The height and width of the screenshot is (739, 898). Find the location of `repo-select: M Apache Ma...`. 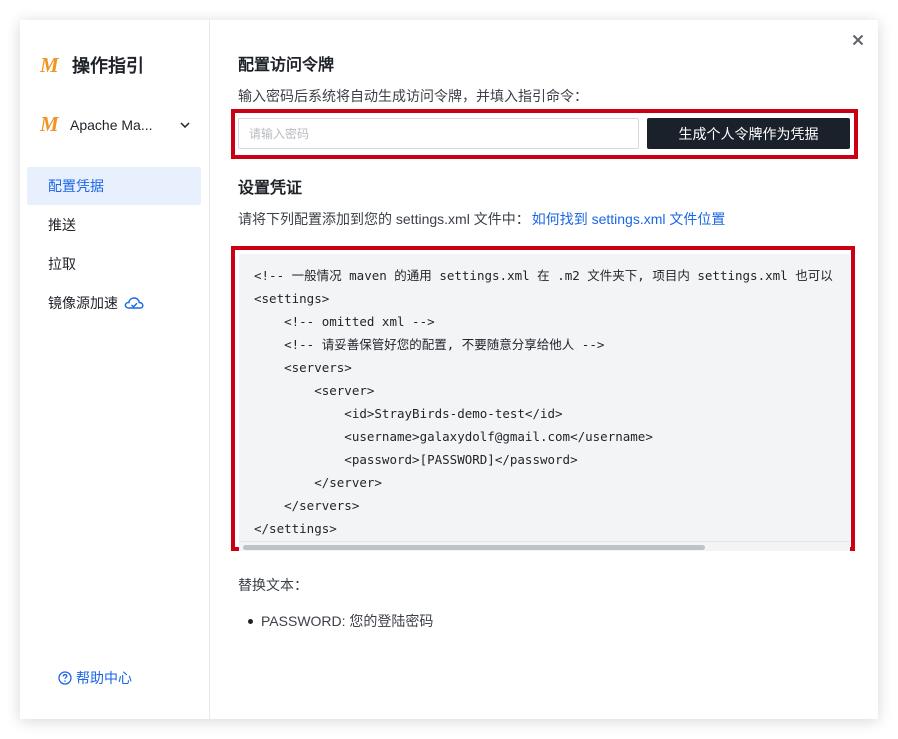

repo-select: M Apache Ma... is located at coordinates (116, 124).